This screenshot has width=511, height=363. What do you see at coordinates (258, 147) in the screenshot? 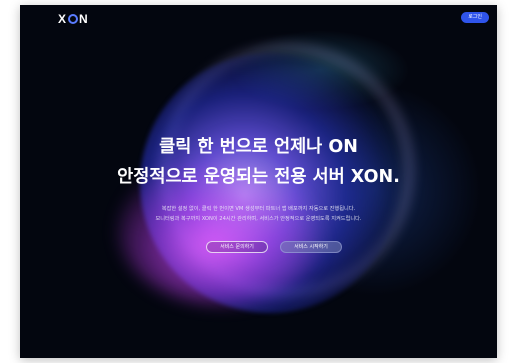
I see `hero-headline-line1: 클릭 한 번으로 언제나 ON` at bounding box center [258, 147].